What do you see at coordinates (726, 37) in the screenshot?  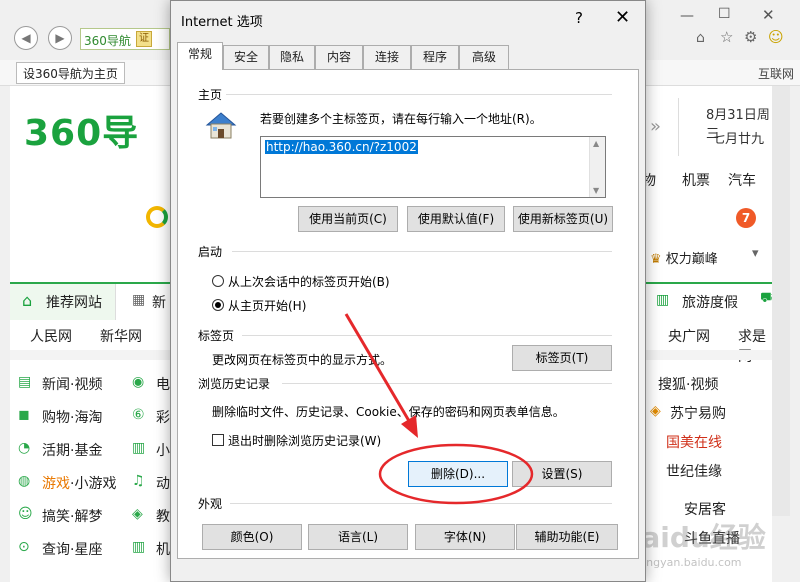 I see `star-icon: ☆` at bounding box center [726, 37].